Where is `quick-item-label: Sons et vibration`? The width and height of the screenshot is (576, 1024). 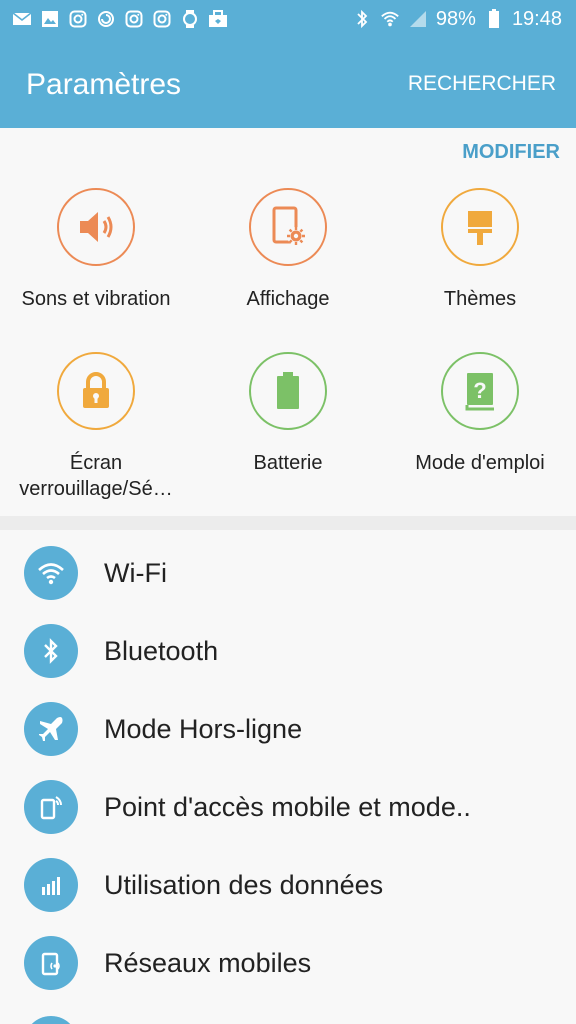
quick-item-label: Sons et vibration is located at coordinates (96, 299).